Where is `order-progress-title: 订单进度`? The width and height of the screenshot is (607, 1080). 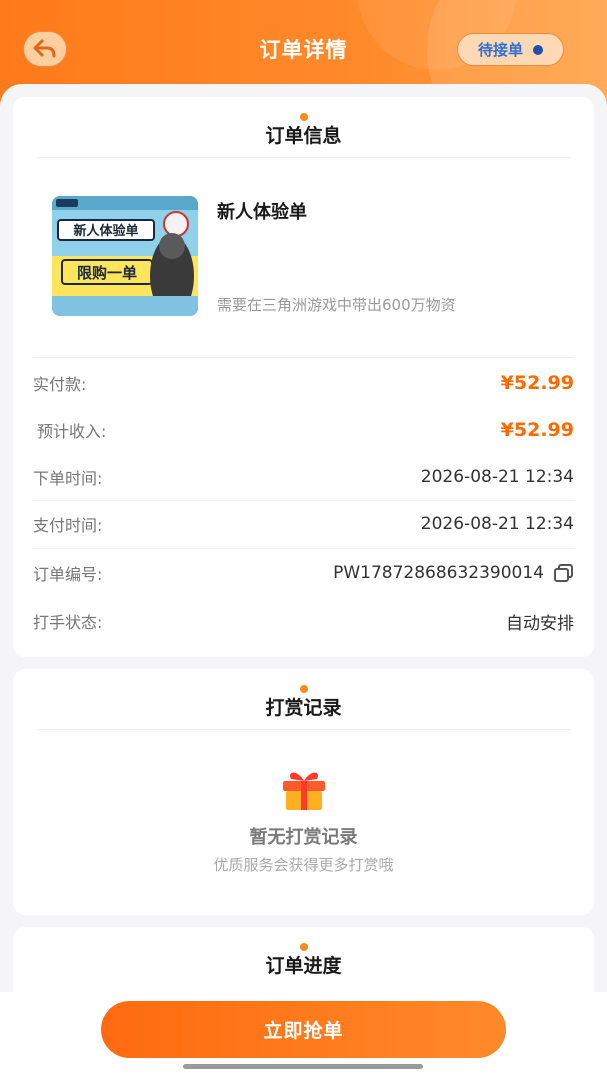 order-progress-title: 订单进度 is located at coordinates (303, 966).